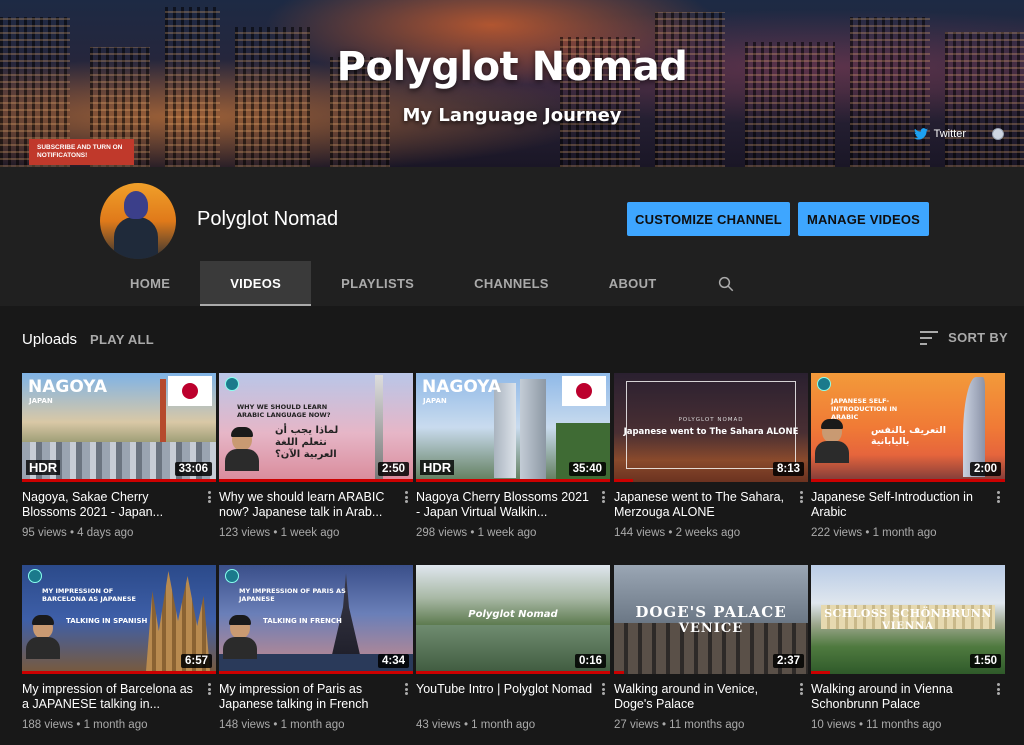 The height and width of the screenshot is (745, 1024). What do you see at coordinates (707, 725) in the screenshot?
I see `video-age: 11 months ago` at bounding box center [707, 725].